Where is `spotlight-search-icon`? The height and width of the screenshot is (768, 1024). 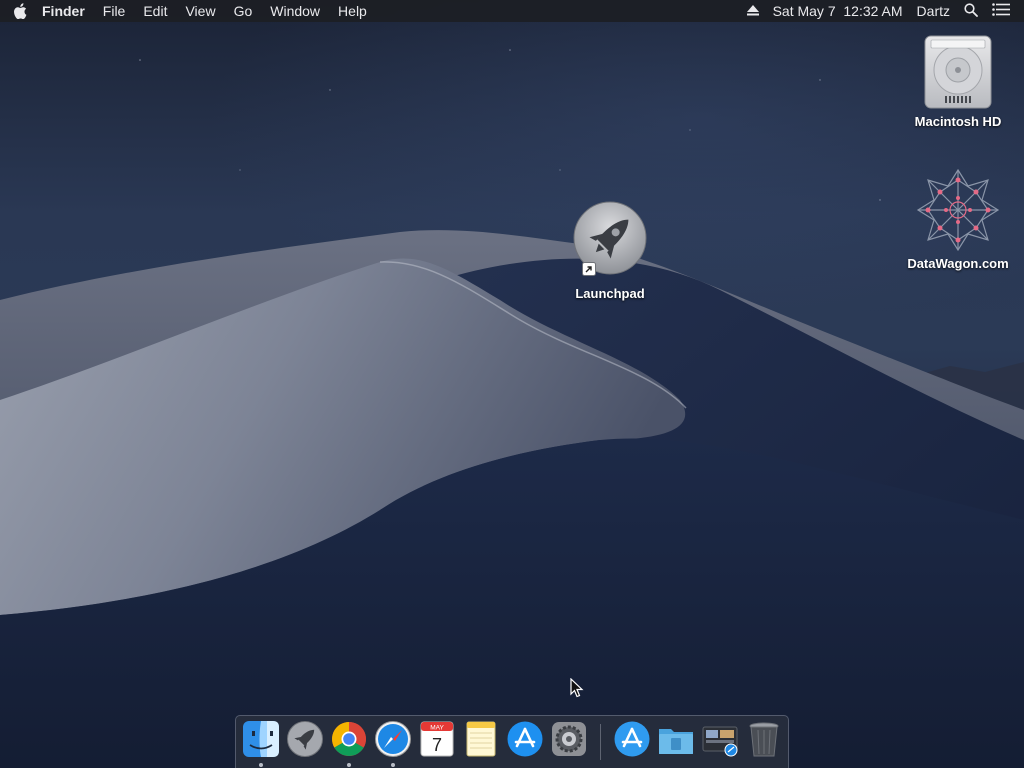 spotlight-search-icon is located at coordinates (971, 11).